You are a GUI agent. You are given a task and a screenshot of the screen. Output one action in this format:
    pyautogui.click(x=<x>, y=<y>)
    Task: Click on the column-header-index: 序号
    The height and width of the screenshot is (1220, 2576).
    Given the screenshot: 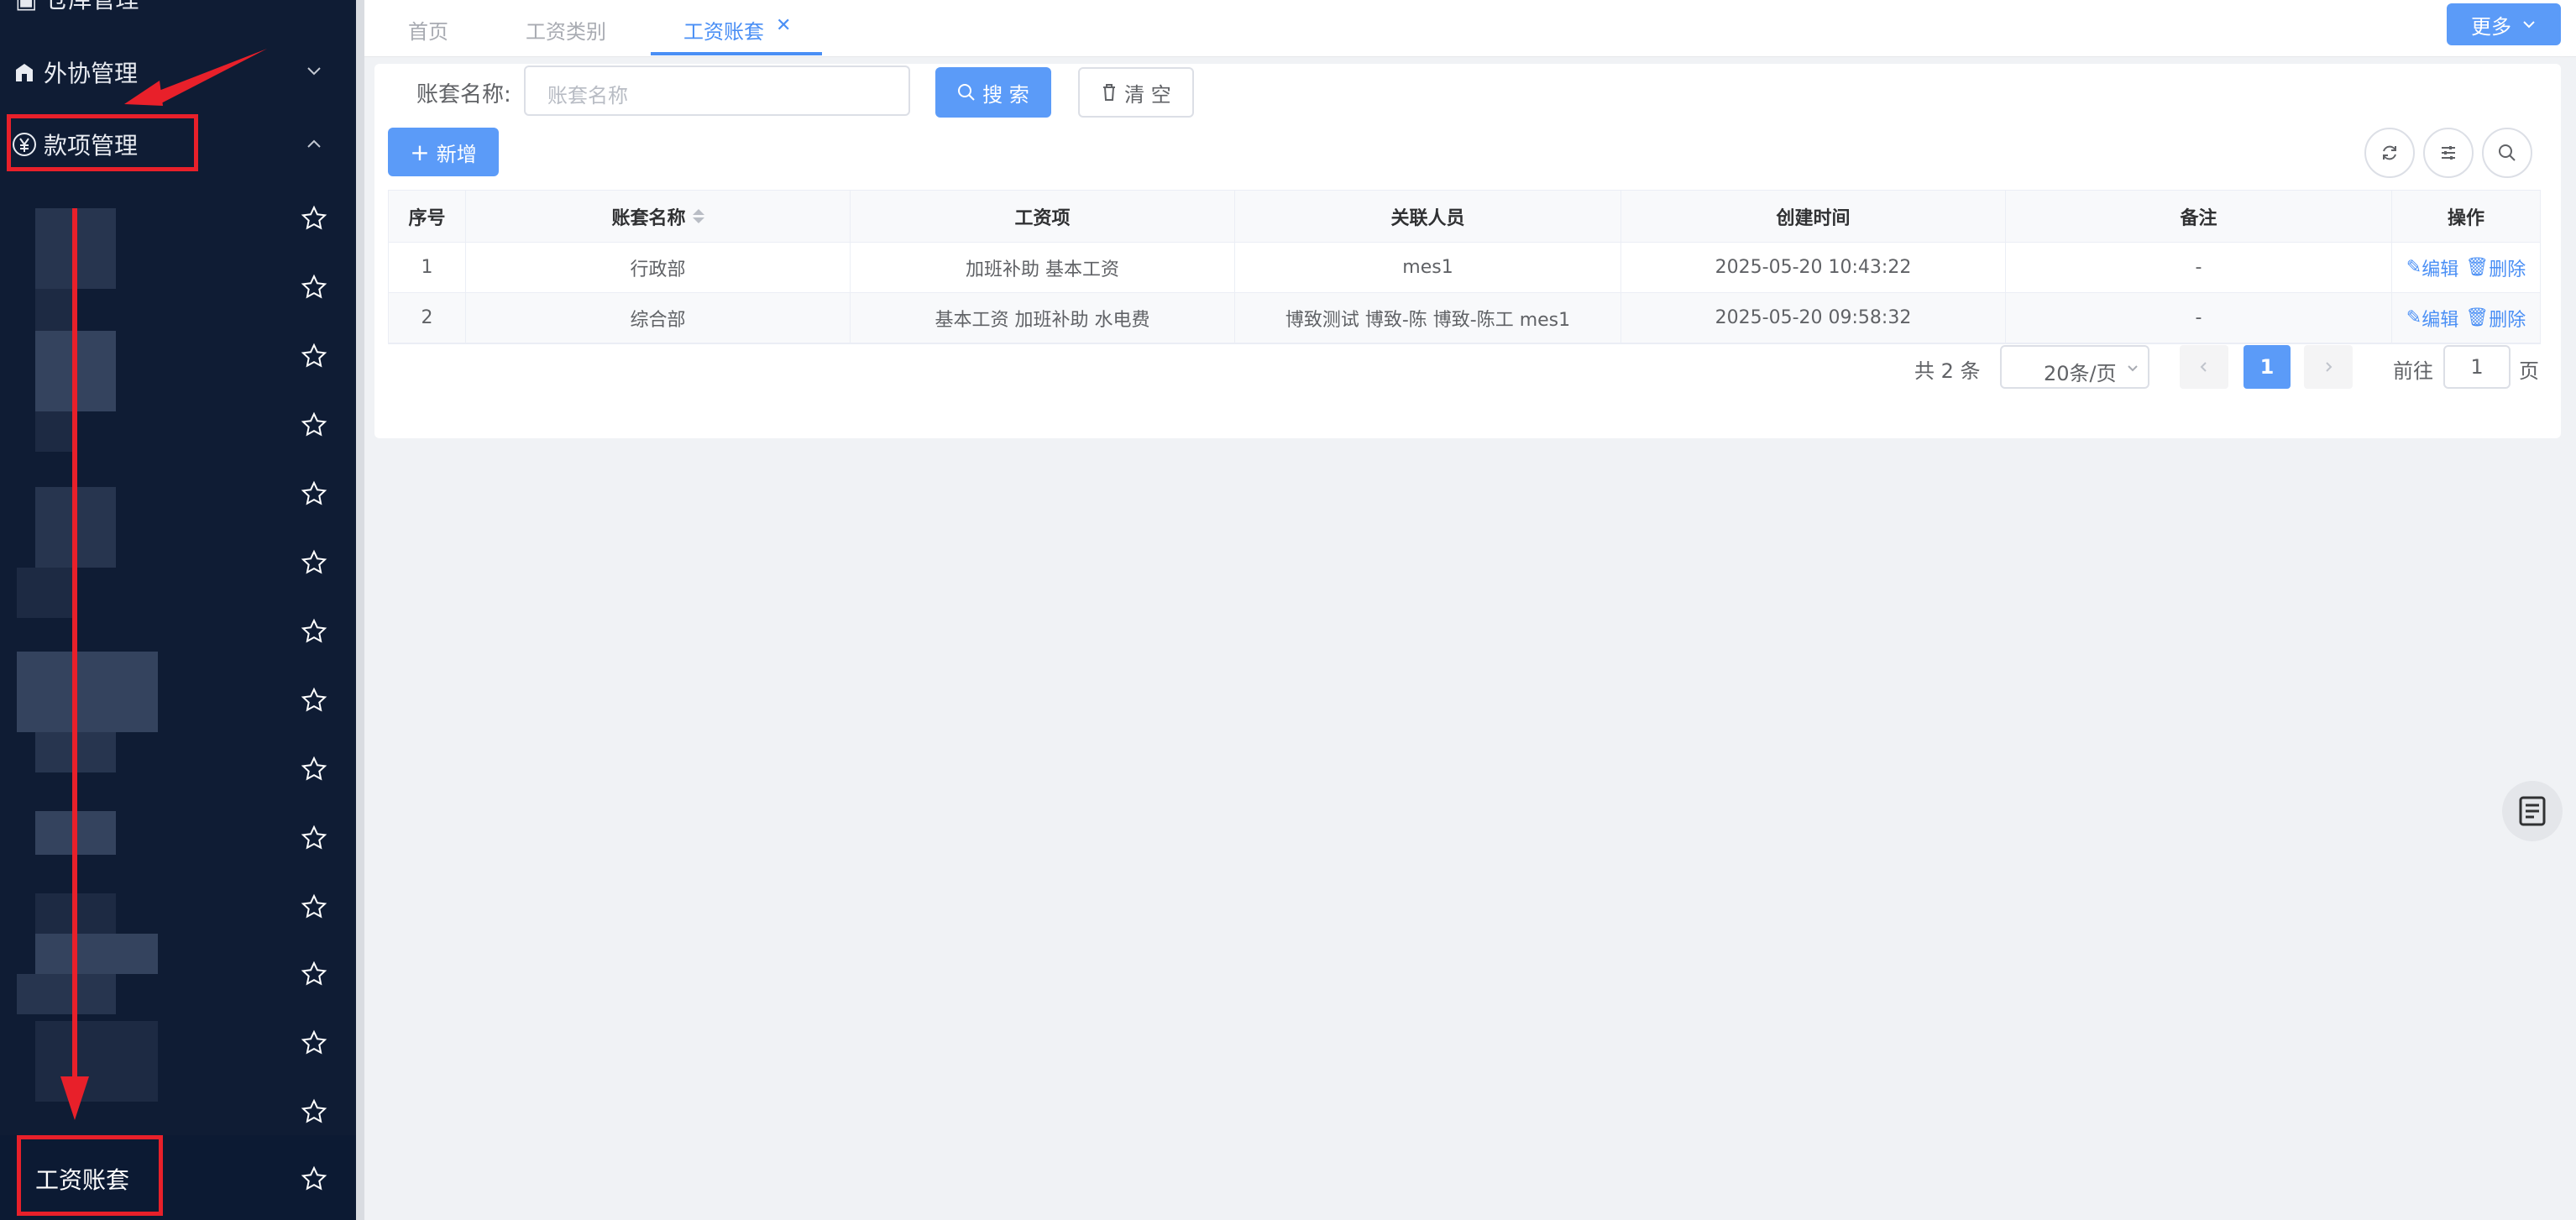 What is the action you would take?
    pyautogui.click(x=427, y=216)
    